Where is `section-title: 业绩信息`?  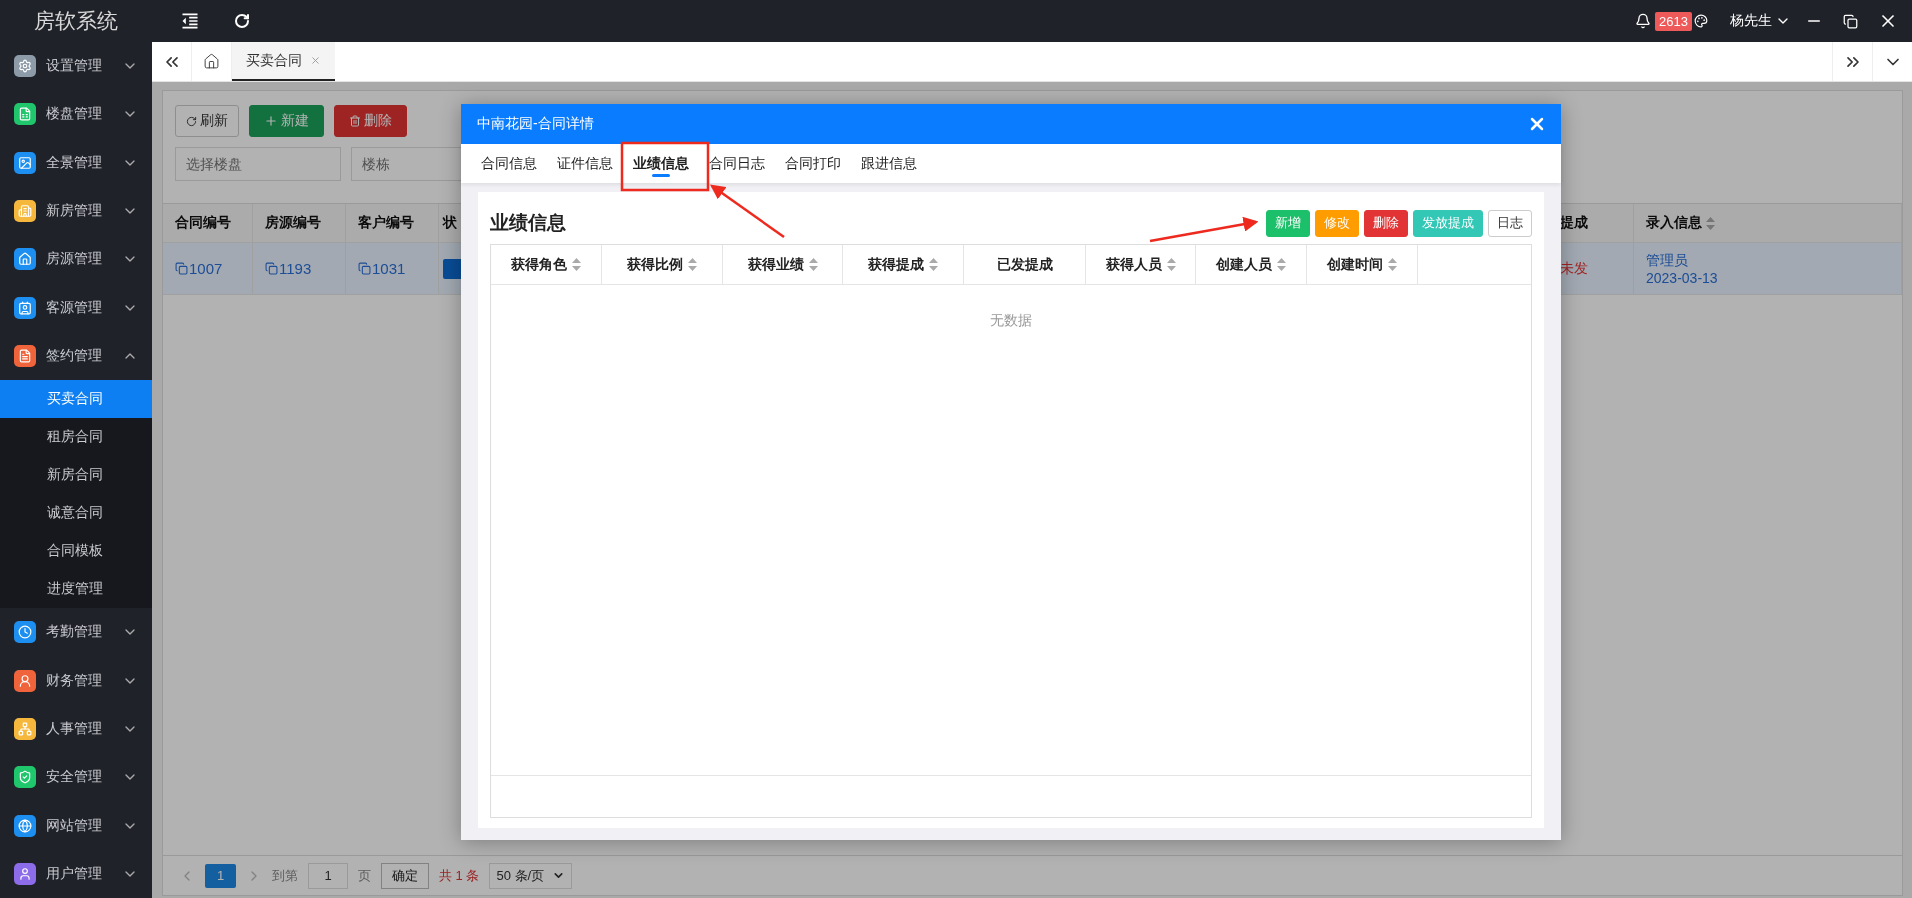 section-title: 业绩信息 is located at coordinates (528, 223).